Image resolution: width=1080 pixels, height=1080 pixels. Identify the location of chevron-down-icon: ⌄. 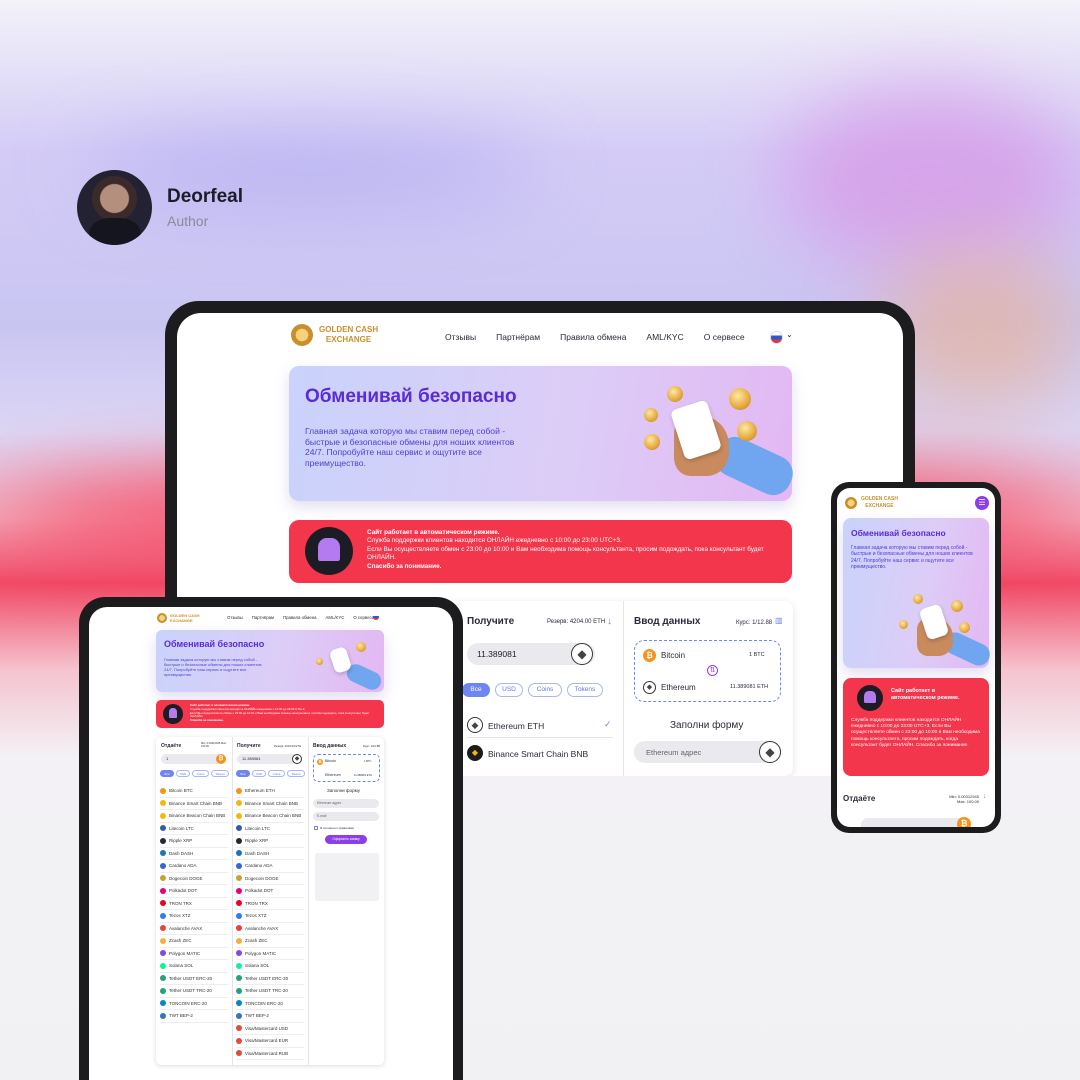
(789, 334).